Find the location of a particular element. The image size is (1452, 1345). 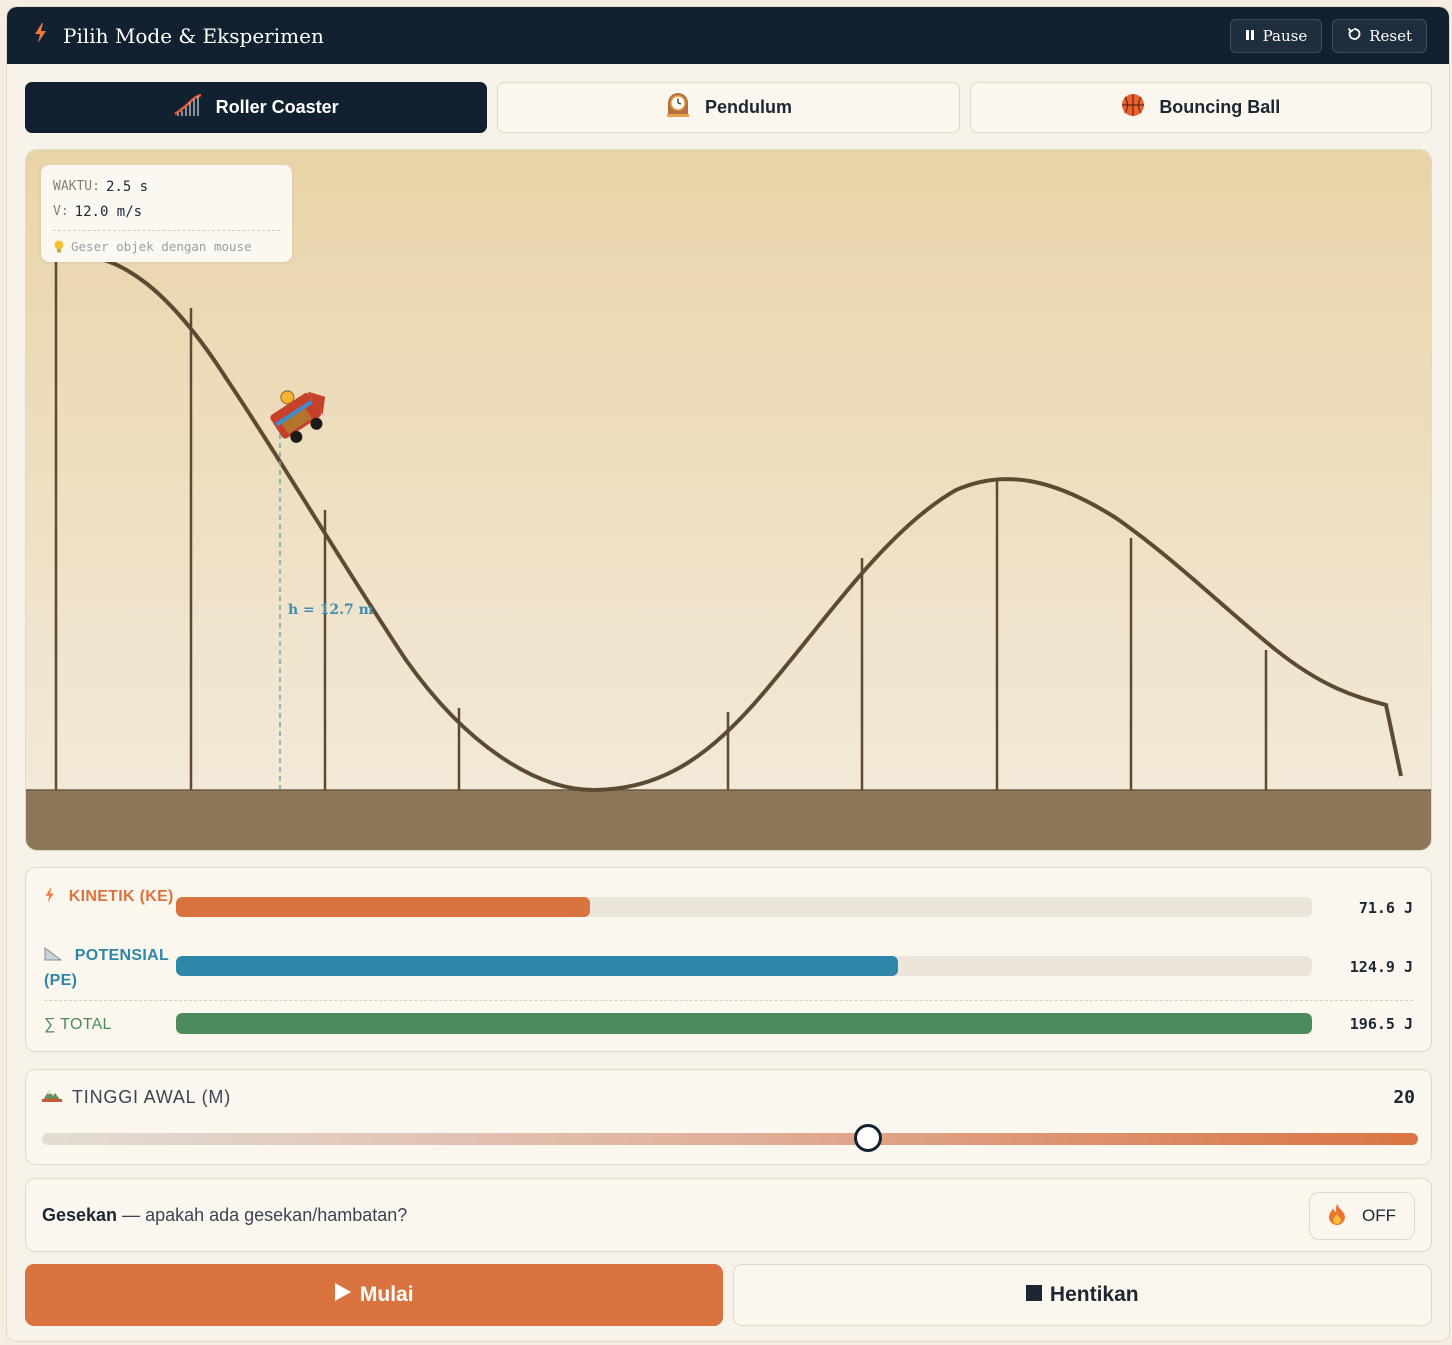

tab-label: Roller Coaster is located at coordinates (277, 107).